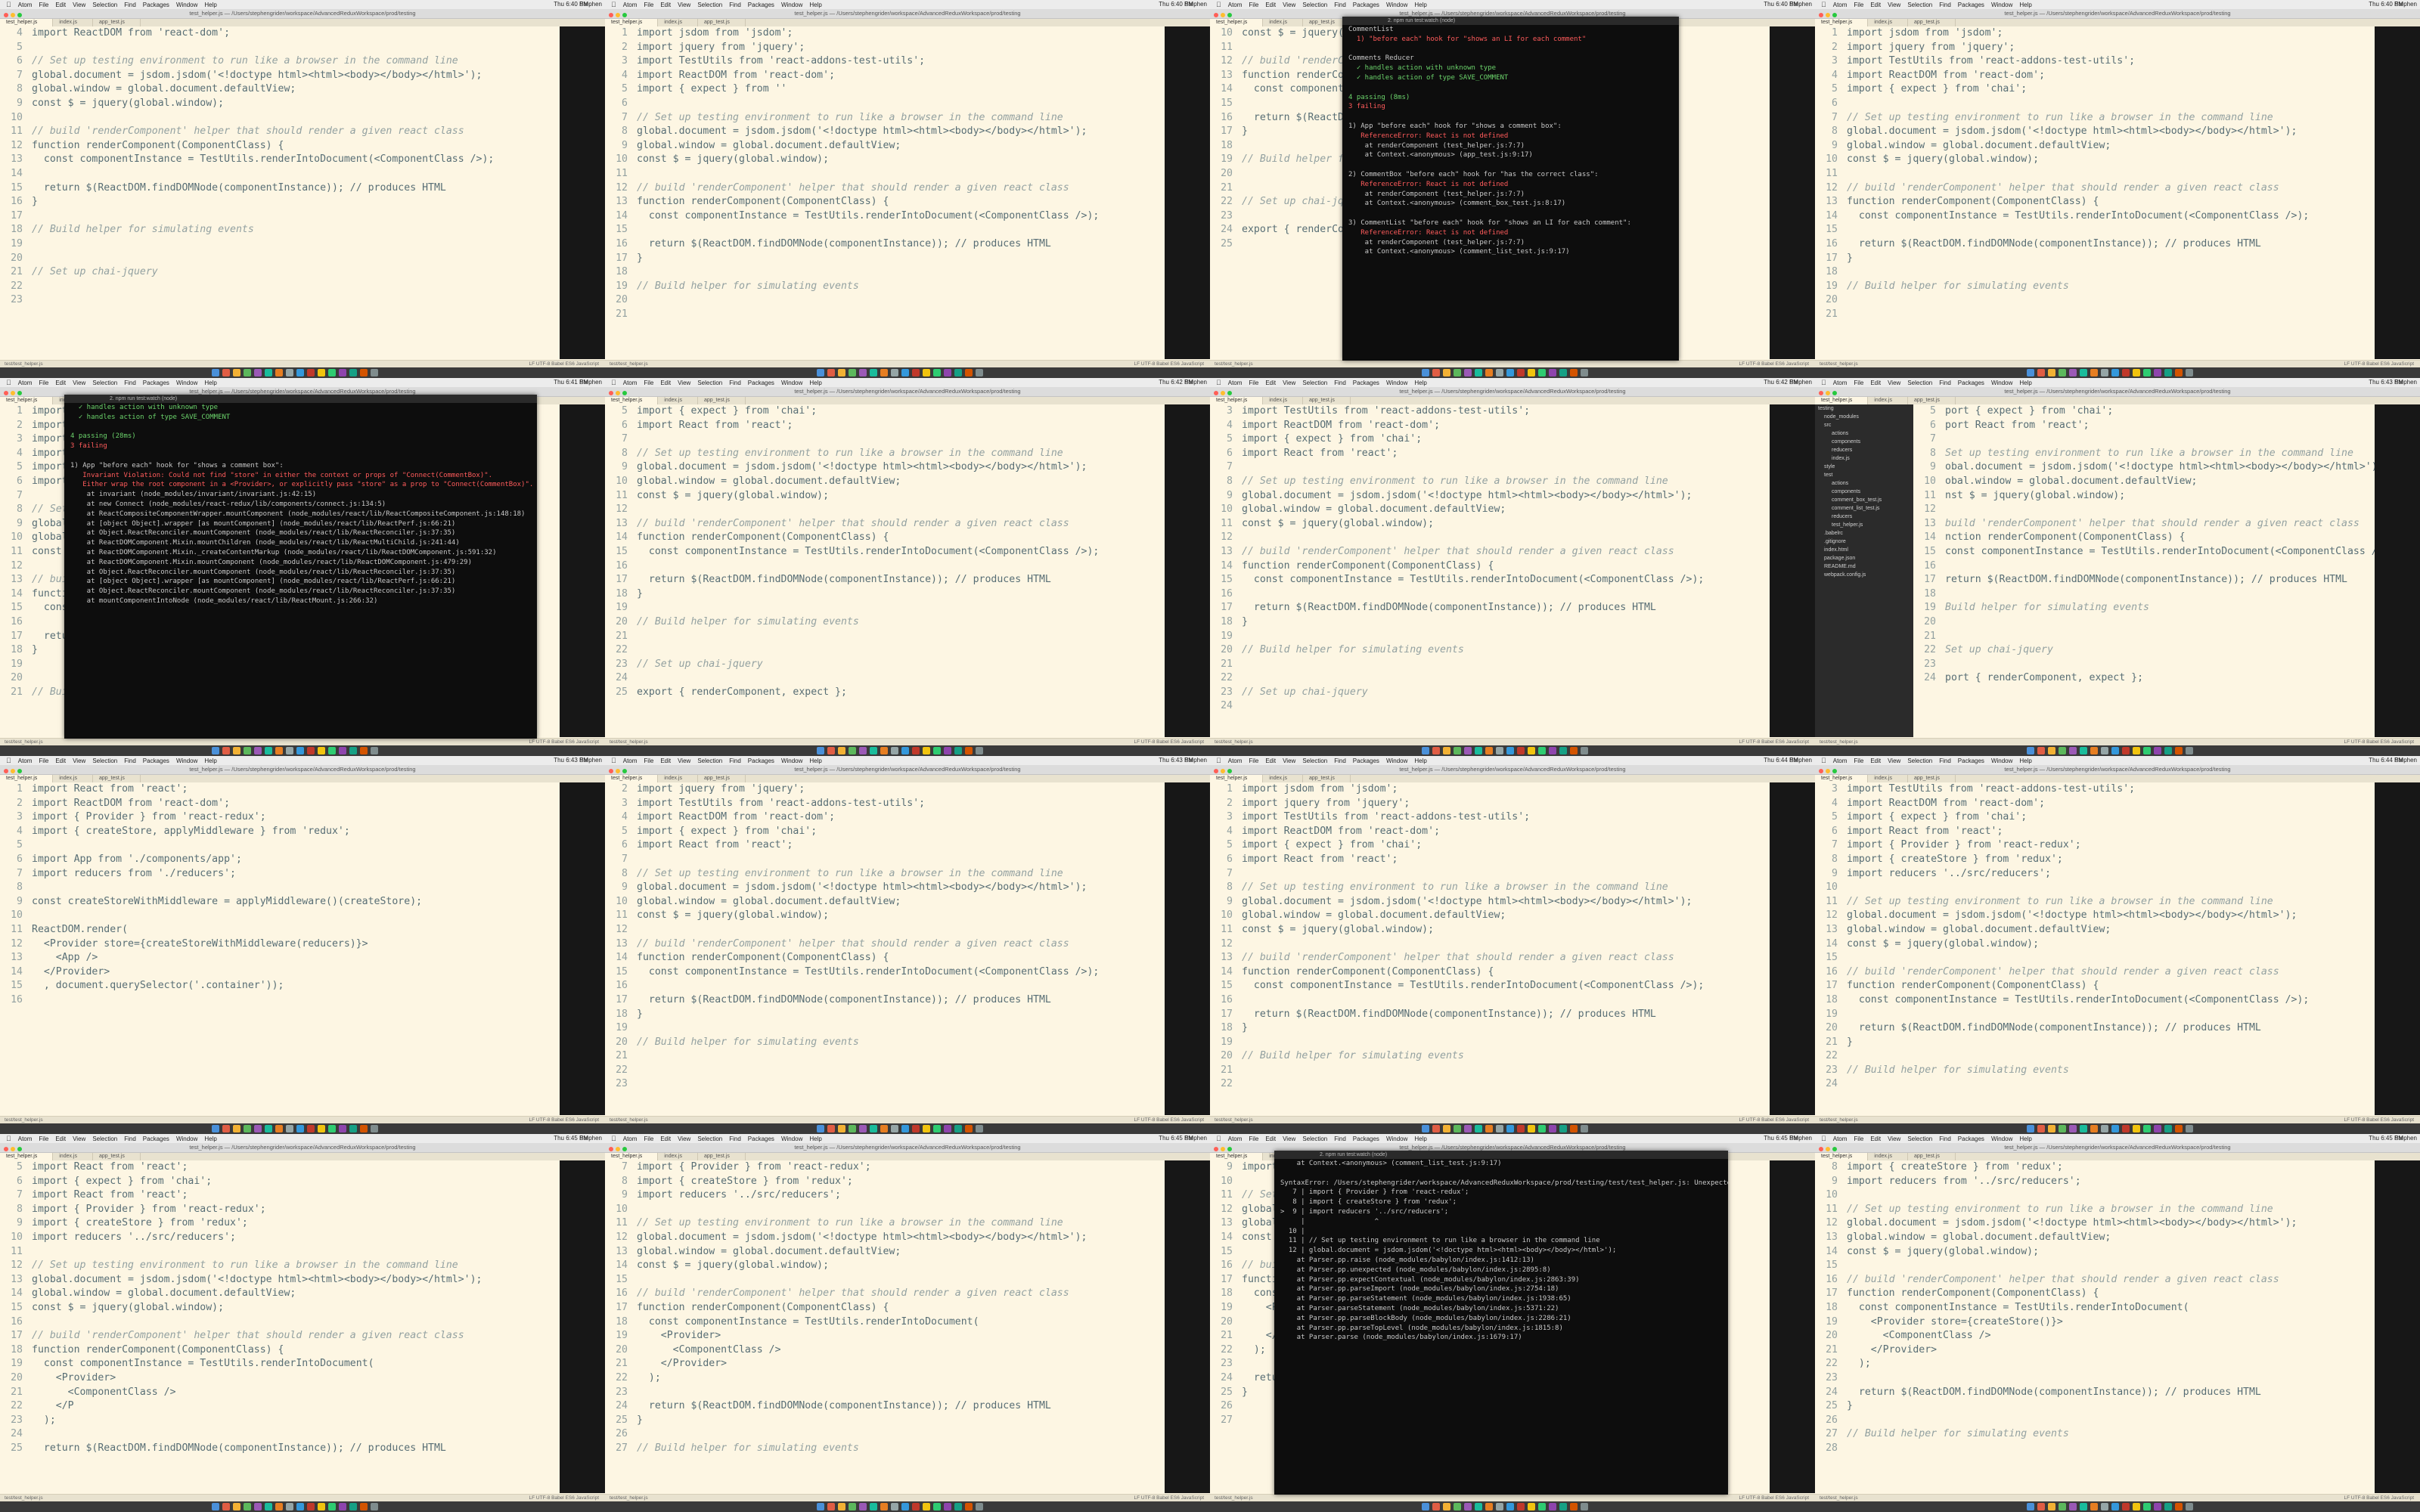 Image resolution: width=2420 pixels, height=1512 pixels. Describe the element at coordinates (1864, 575) in the screenshot. I see `tree-item: webpack.config.js` at that location.